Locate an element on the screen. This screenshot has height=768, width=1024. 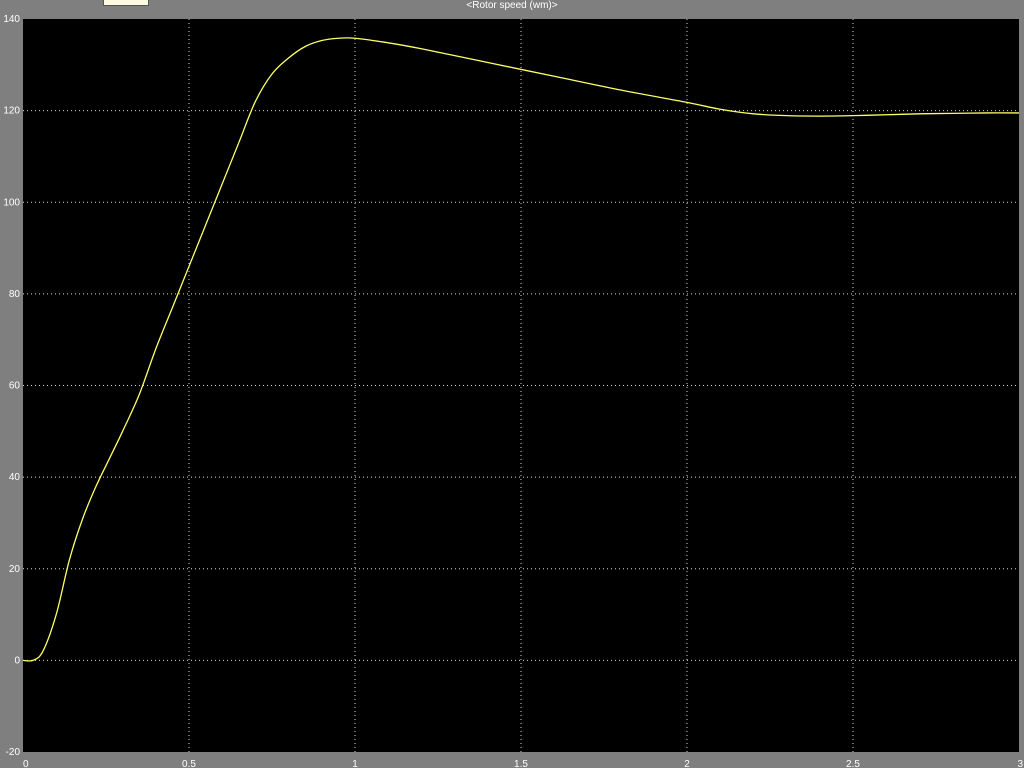
y-tick-label: 20 is located at coordinates (15, 569).